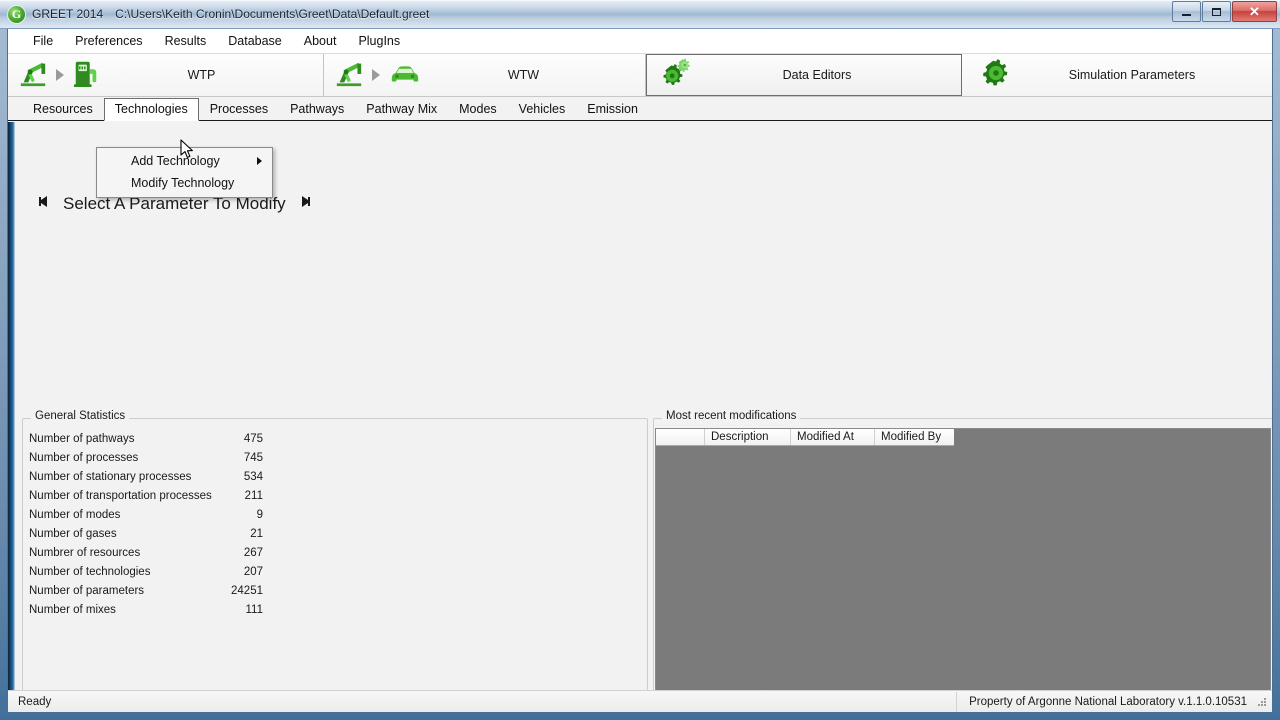 The height and width of the screenshot is (720, 1280). Describe the element at coordinates (612, 109) in the screenshot. I see `tab-emission: Emission` at that location.